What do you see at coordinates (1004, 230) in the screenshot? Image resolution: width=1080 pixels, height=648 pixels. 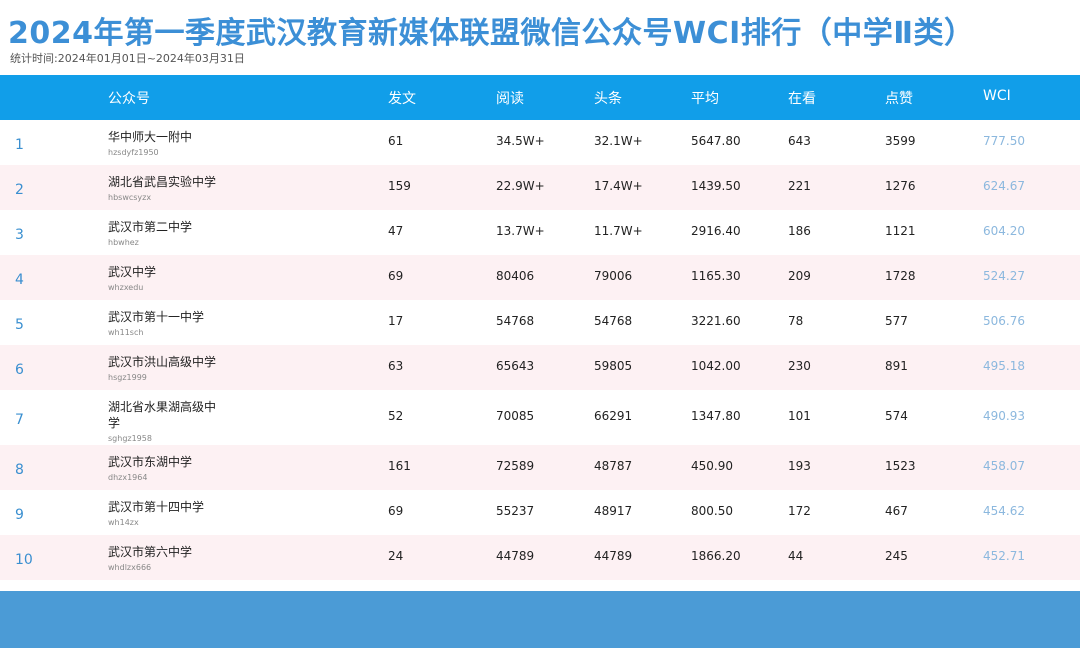 I see `wci-cell: 604.20` at bounding box center [1004, 230].